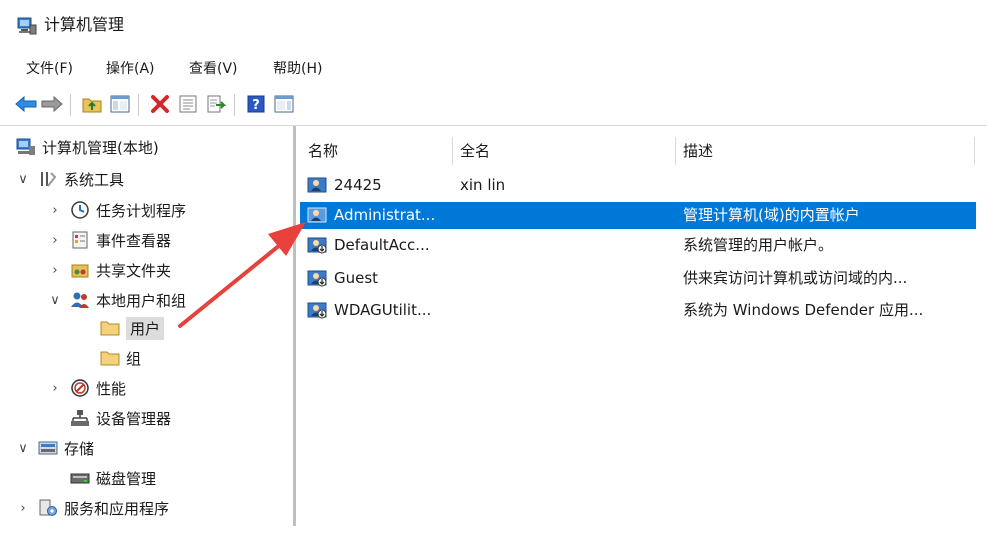 This screenshot has width=987, height=548. What do you see at coordinates (638, 215) in the screenshot?
I see `list-item-selected: Administrat... 管理计算机(域)的内置帐户` at bounding box center [638, 215].